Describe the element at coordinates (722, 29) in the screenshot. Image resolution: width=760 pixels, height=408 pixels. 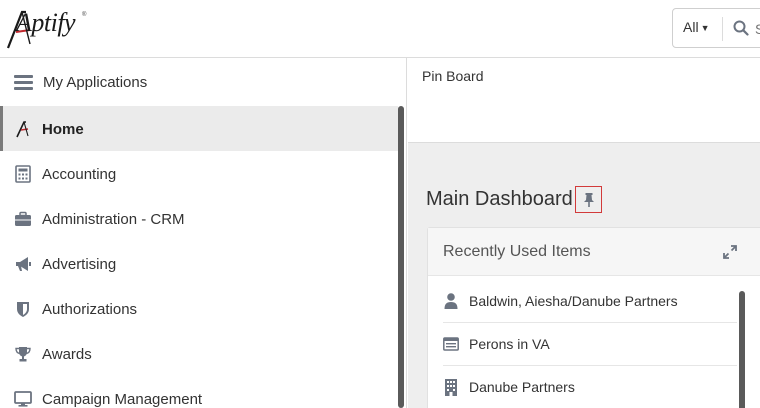
I see `search-divider` at that location.